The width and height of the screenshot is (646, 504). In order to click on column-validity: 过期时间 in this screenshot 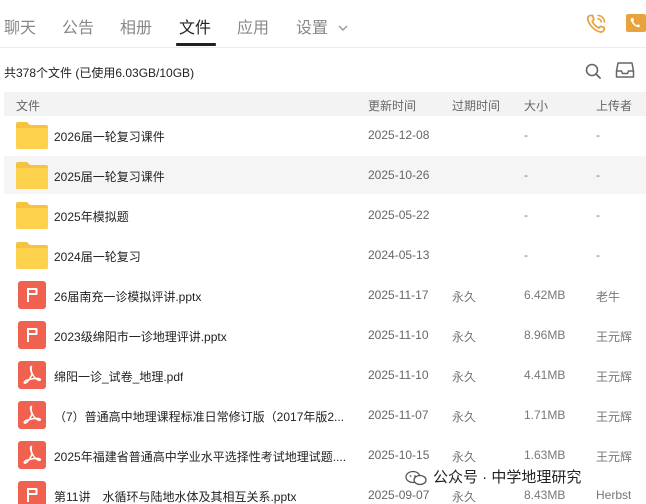, I will do `click(476, 105)`.